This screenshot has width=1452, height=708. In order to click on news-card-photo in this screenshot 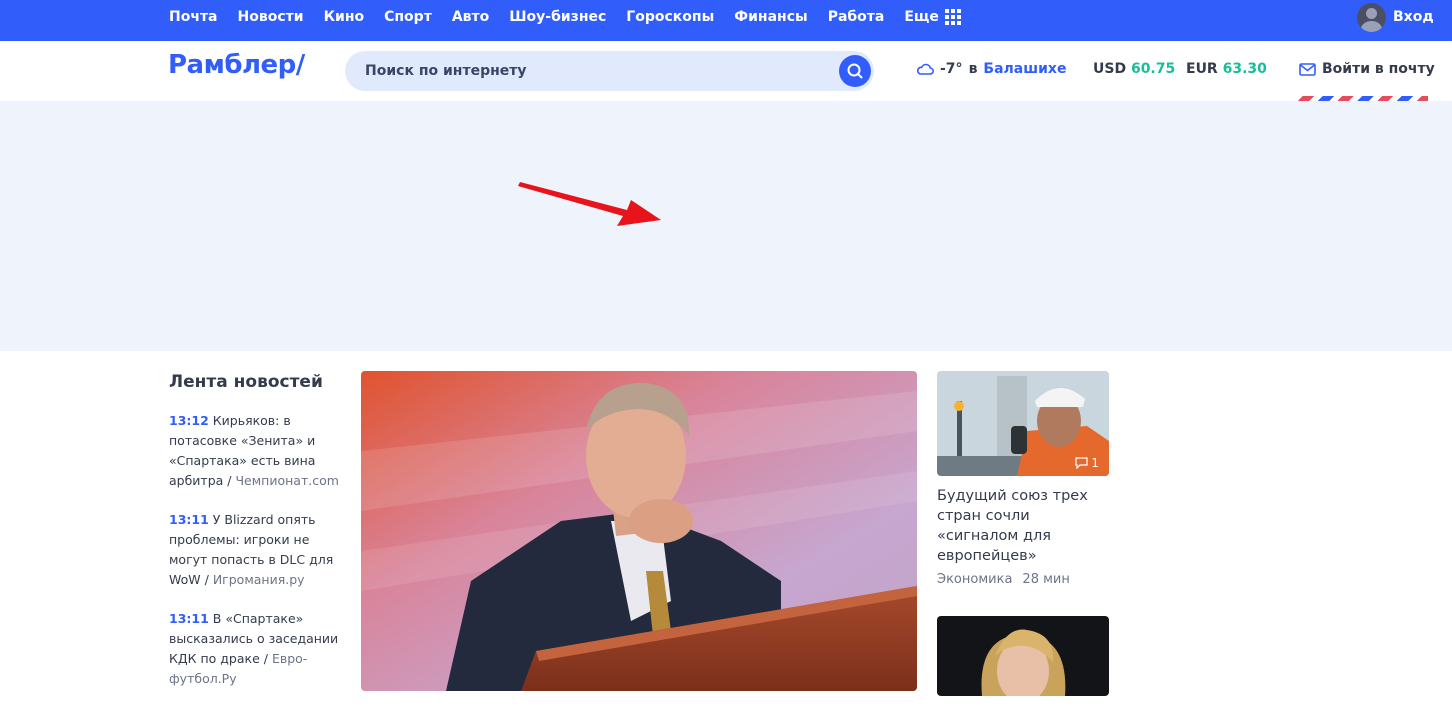, I will do `click(1023, 656)`.